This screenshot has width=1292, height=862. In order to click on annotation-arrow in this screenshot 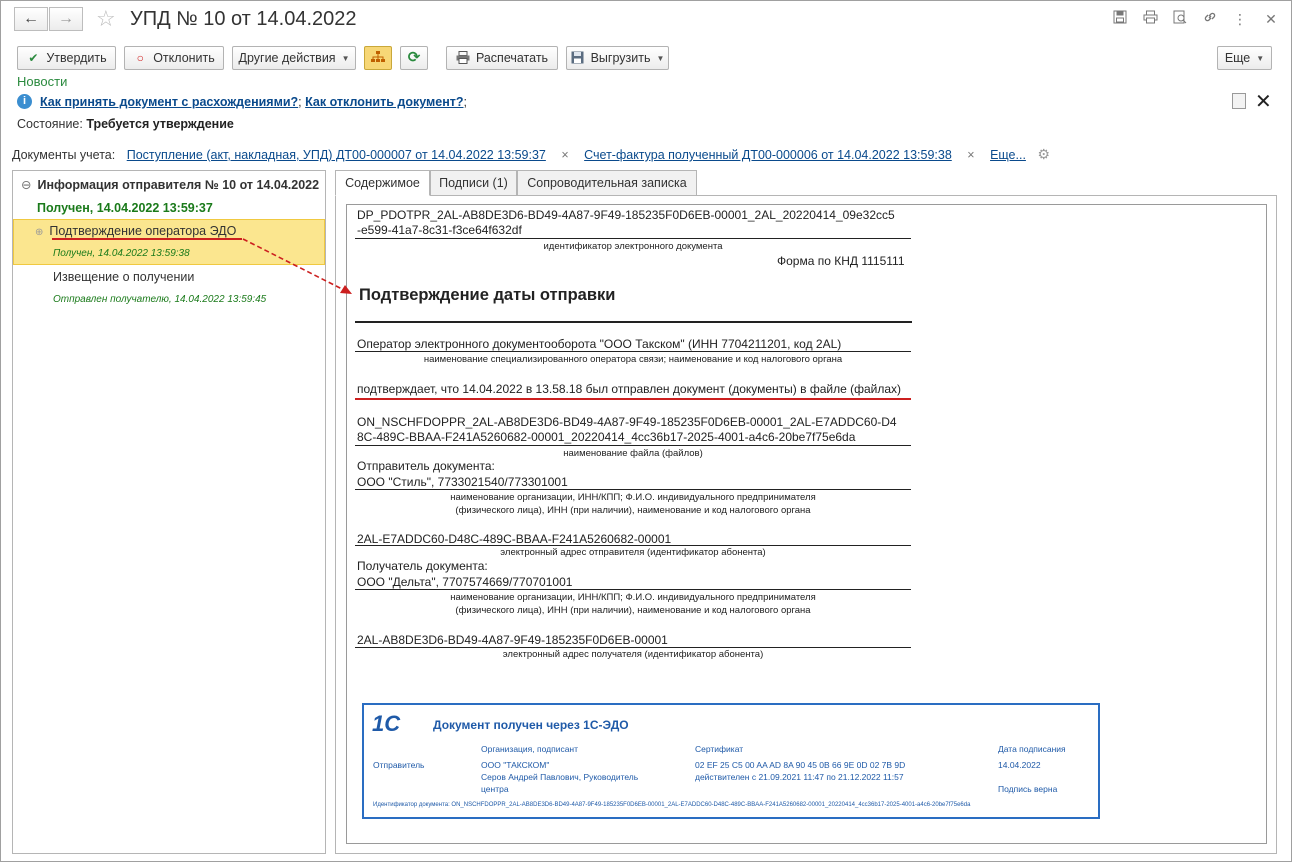, I will do `click(297, 266)`.